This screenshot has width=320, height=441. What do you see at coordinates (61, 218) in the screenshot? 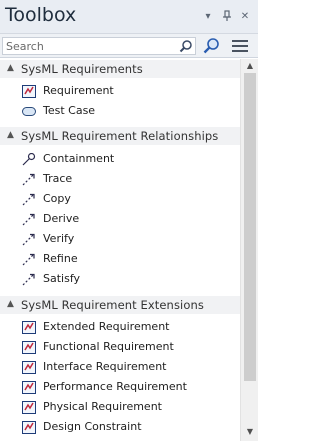
I see `item-label: Derive` at bounding box center [61, 218].